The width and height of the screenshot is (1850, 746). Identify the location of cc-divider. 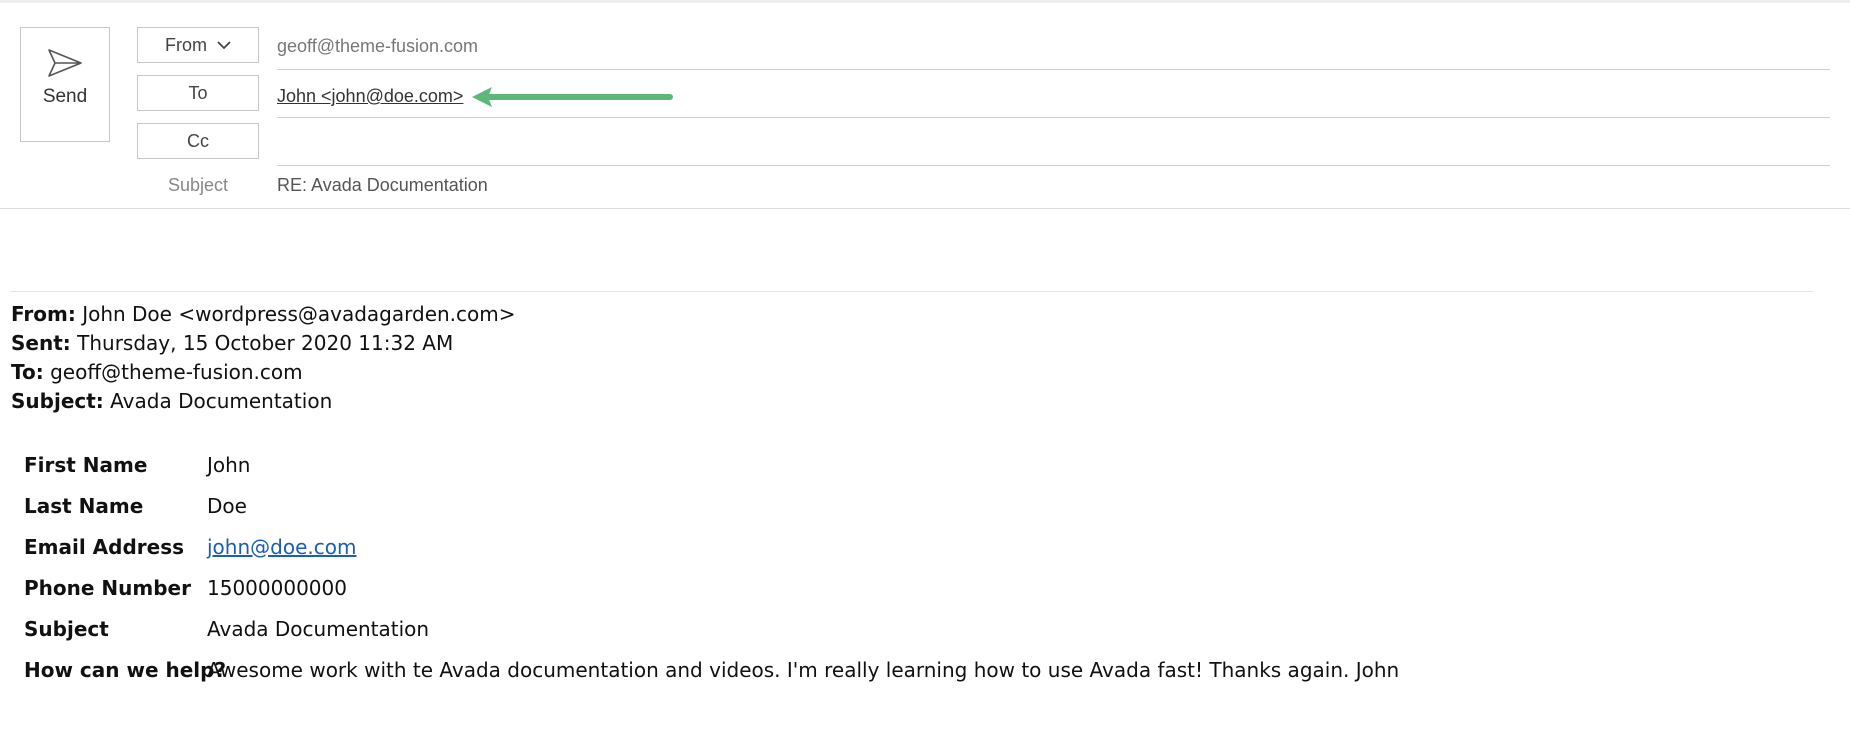
(1053, 165).